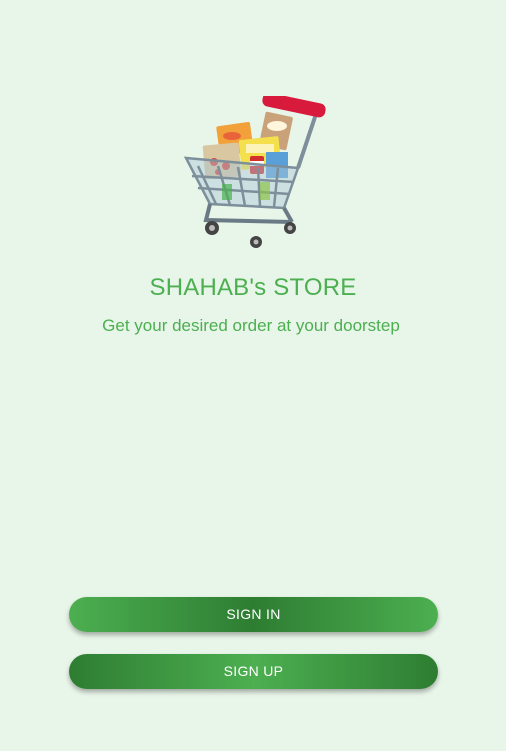 The height and width of the screenshot is (751, 506). I want to click on cart-wheels, so click(250, 234).